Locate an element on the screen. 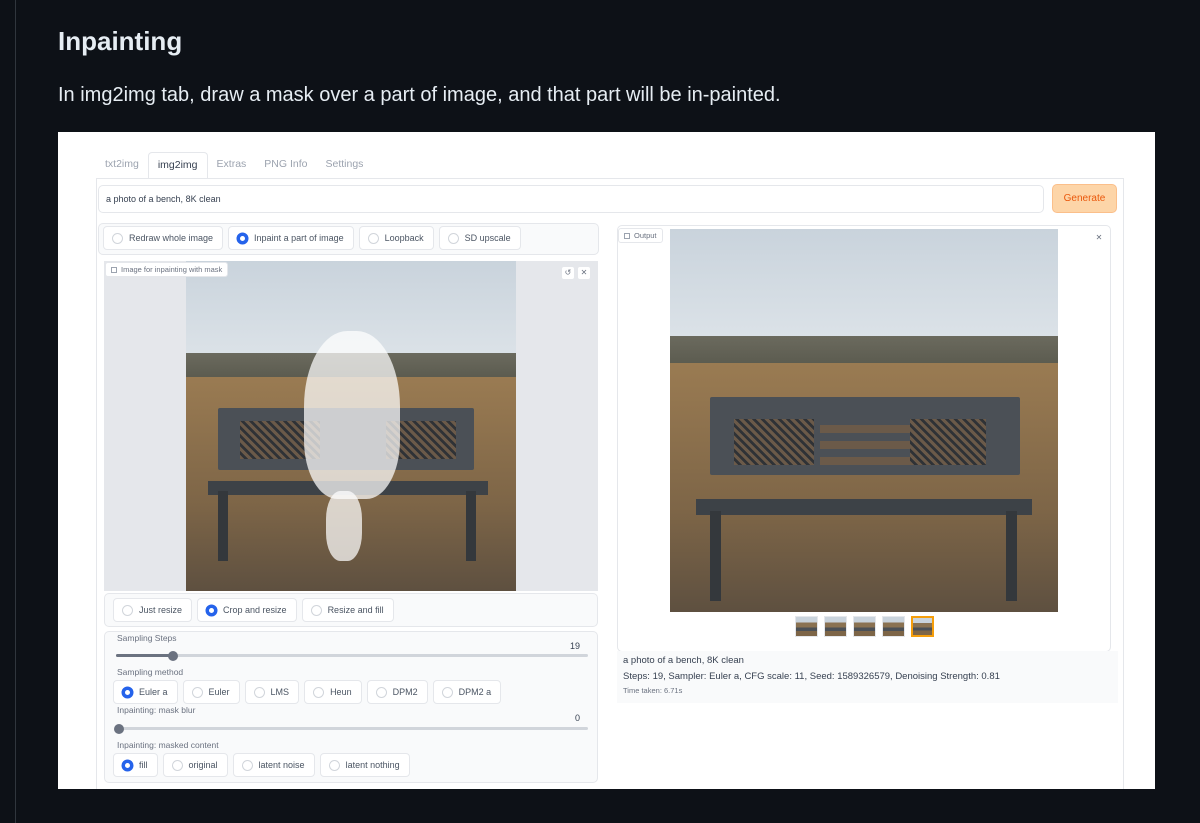 The image size is (1200, 823). radio-label: Resize and fill is located at coordinates (355, 610).